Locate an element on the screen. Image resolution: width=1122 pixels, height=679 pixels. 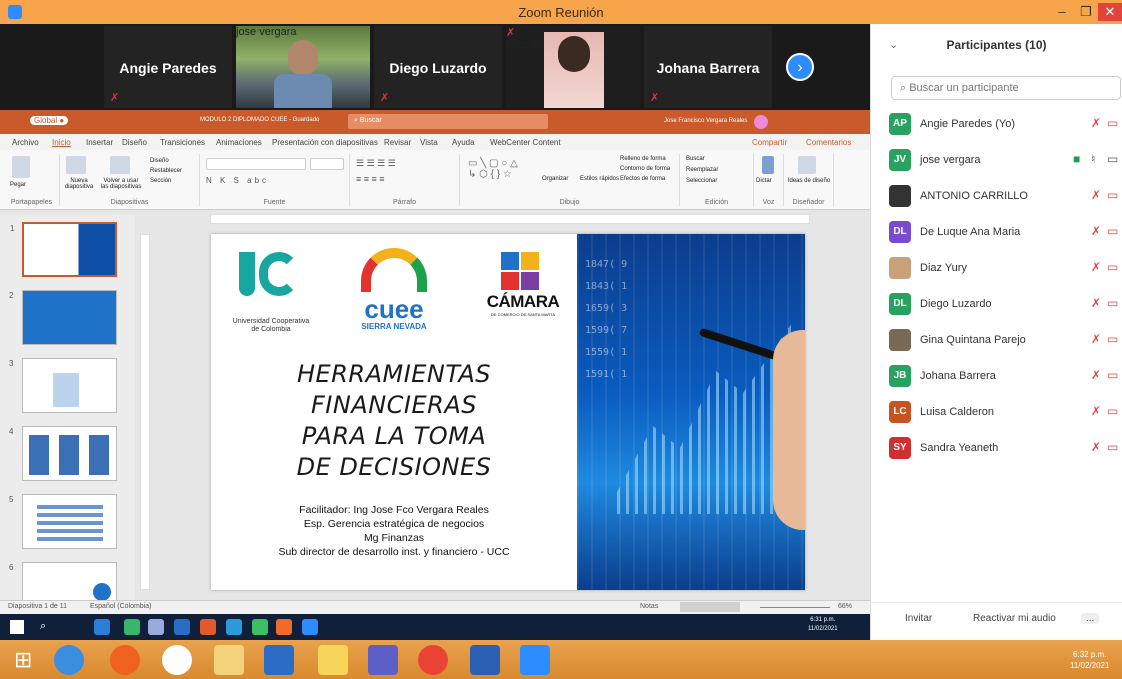
chrome-icon is located at coordinates (433, 660).